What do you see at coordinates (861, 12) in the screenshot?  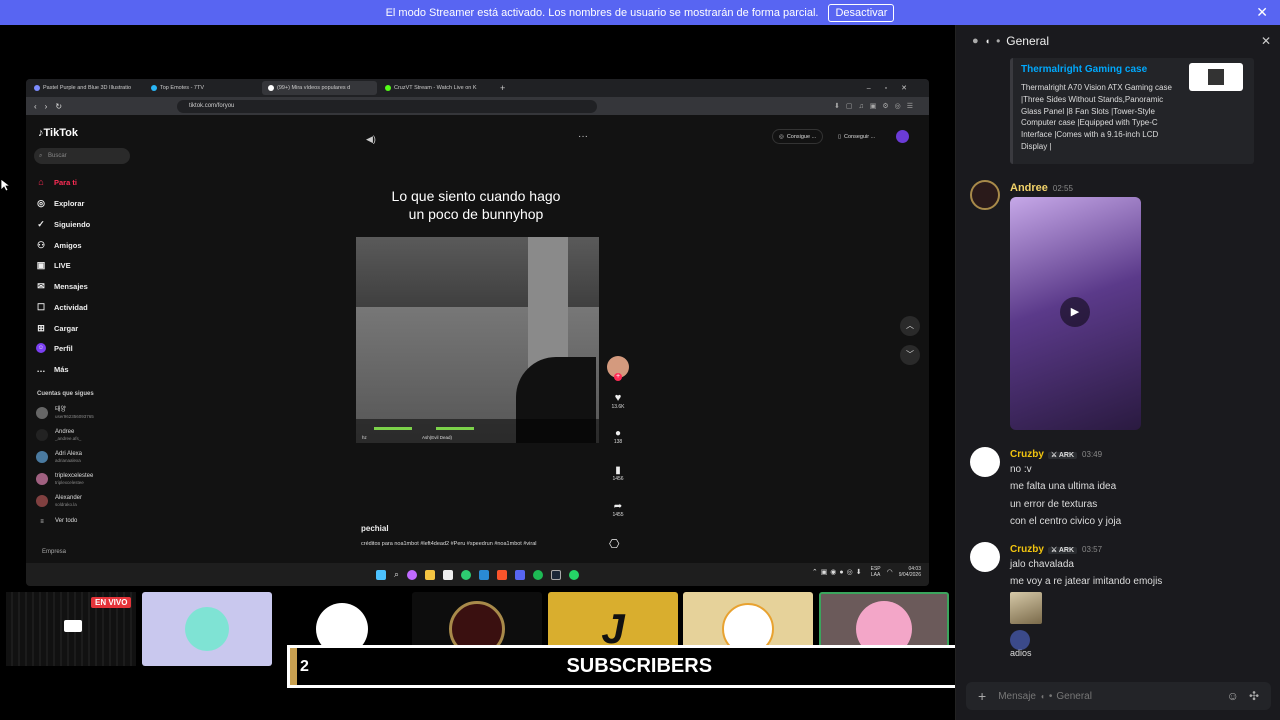 I see `deactivate-button: Desactivar` at bounding box center [861, 12].